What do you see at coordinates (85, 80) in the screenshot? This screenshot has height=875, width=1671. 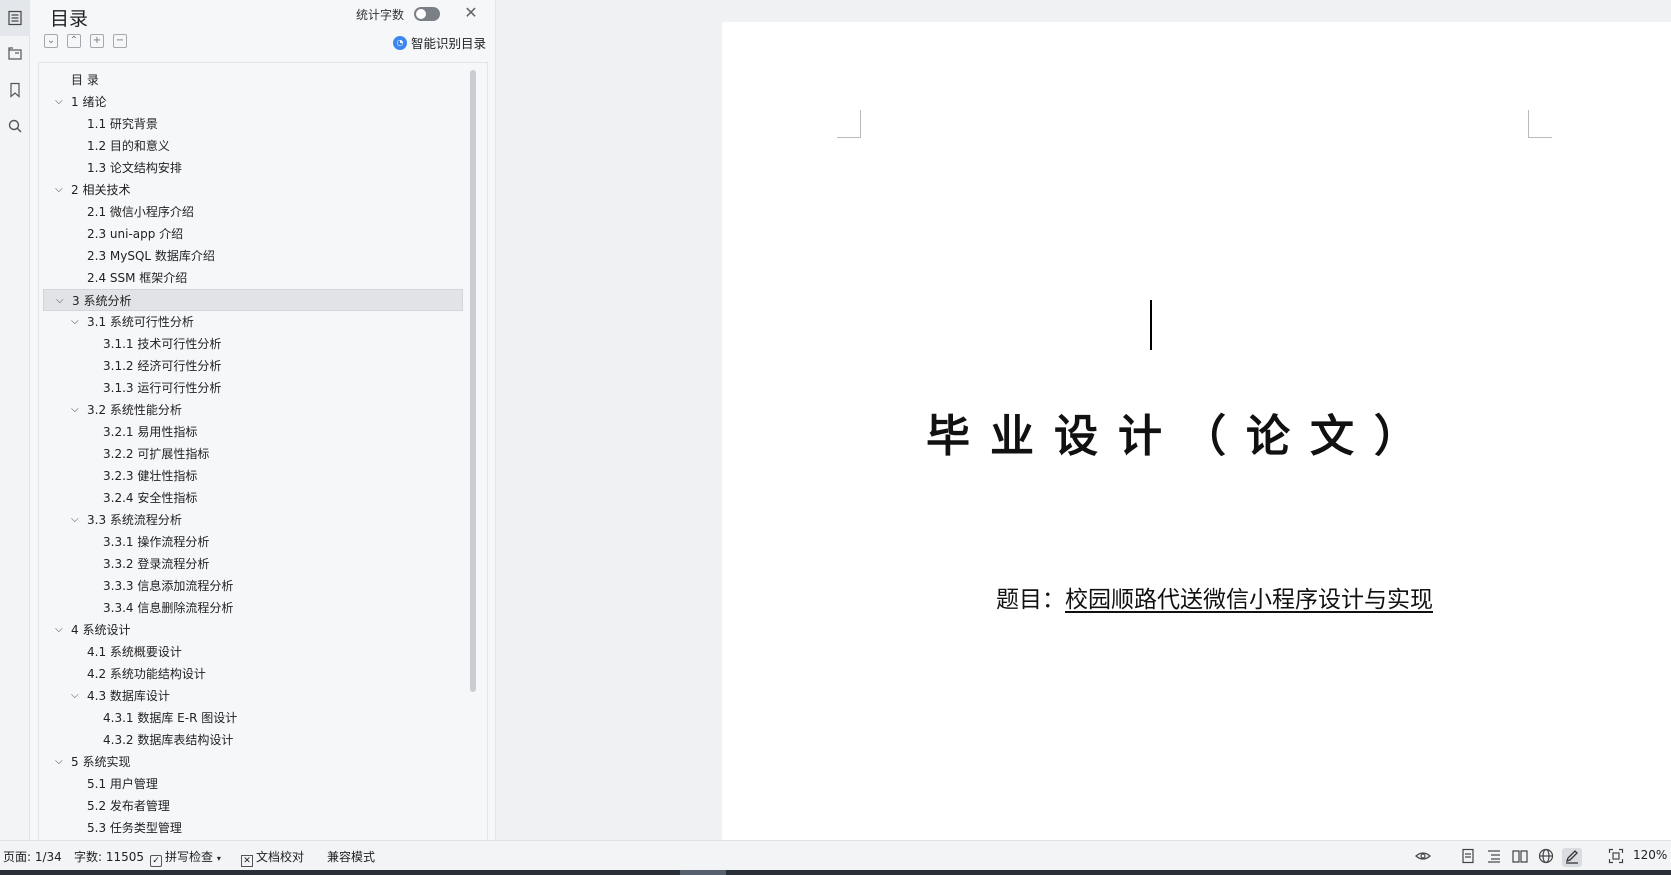 I see `toc-item-label: 目 录` at bounding box center [85, 80].